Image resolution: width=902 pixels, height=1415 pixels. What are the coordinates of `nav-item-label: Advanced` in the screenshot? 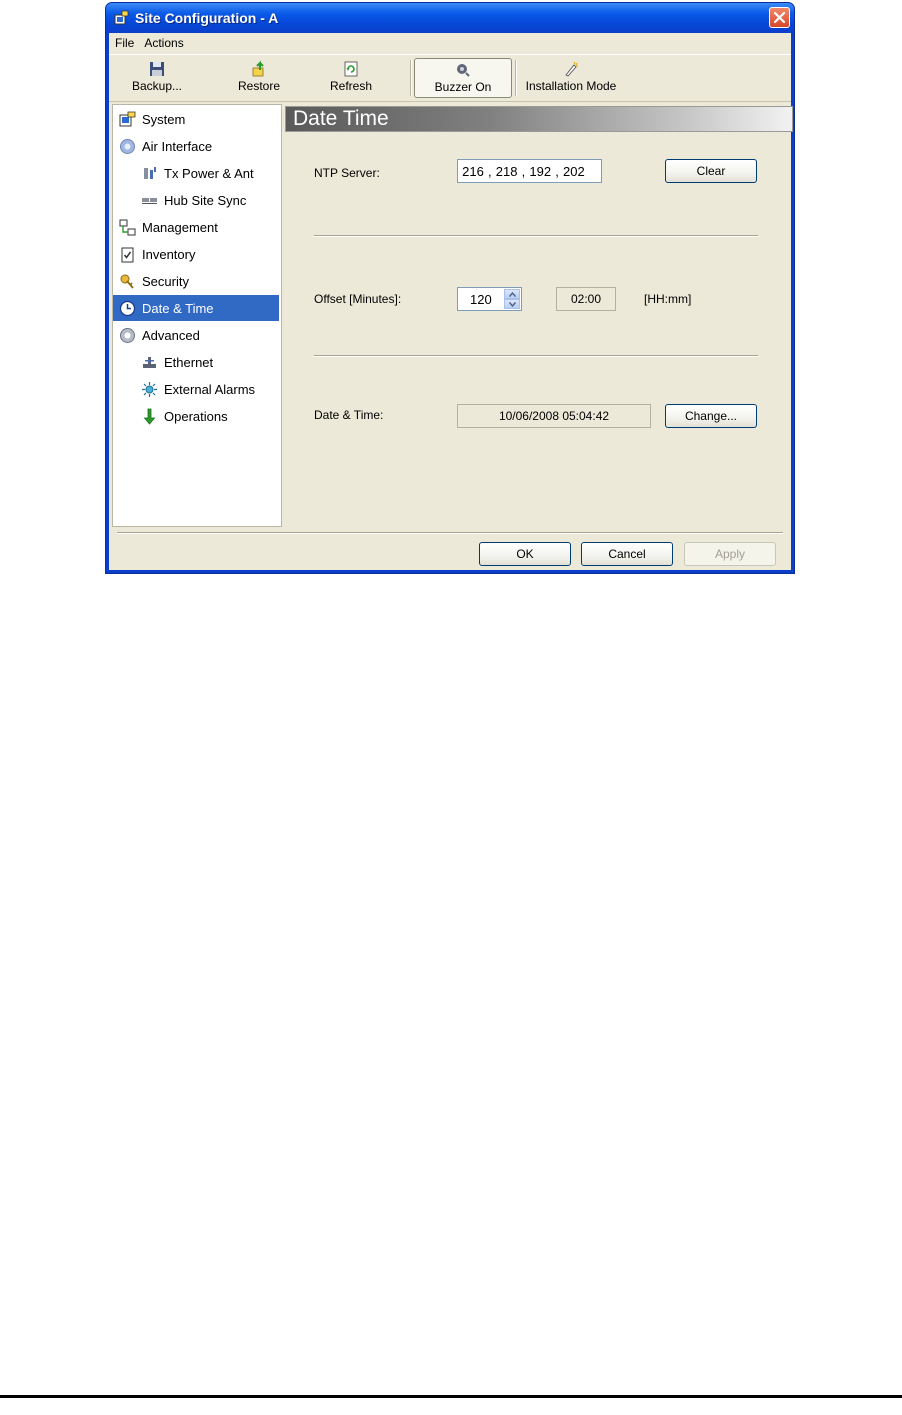 It's located at (171, 335).